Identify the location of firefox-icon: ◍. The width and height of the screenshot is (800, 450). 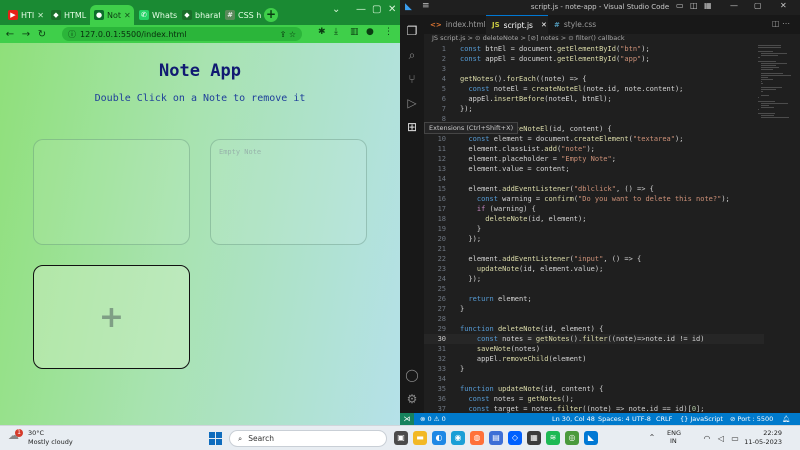
(477, 438).